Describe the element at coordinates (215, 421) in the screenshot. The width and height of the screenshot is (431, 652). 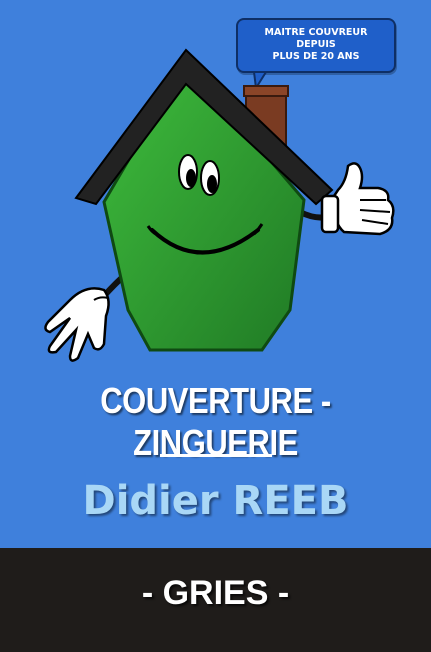
I see `trade-title: COUVERTURE - ZINGUERIE` at that location.